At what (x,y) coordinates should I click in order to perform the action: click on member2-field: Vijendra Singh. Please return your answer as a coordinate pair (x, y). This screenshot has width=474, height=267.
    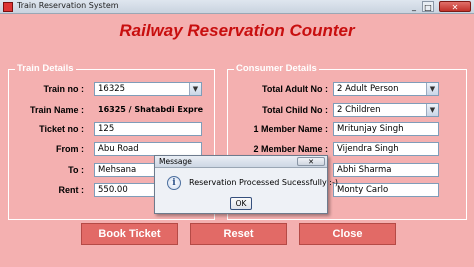
    Looking at the image, I should click on (386, 149).